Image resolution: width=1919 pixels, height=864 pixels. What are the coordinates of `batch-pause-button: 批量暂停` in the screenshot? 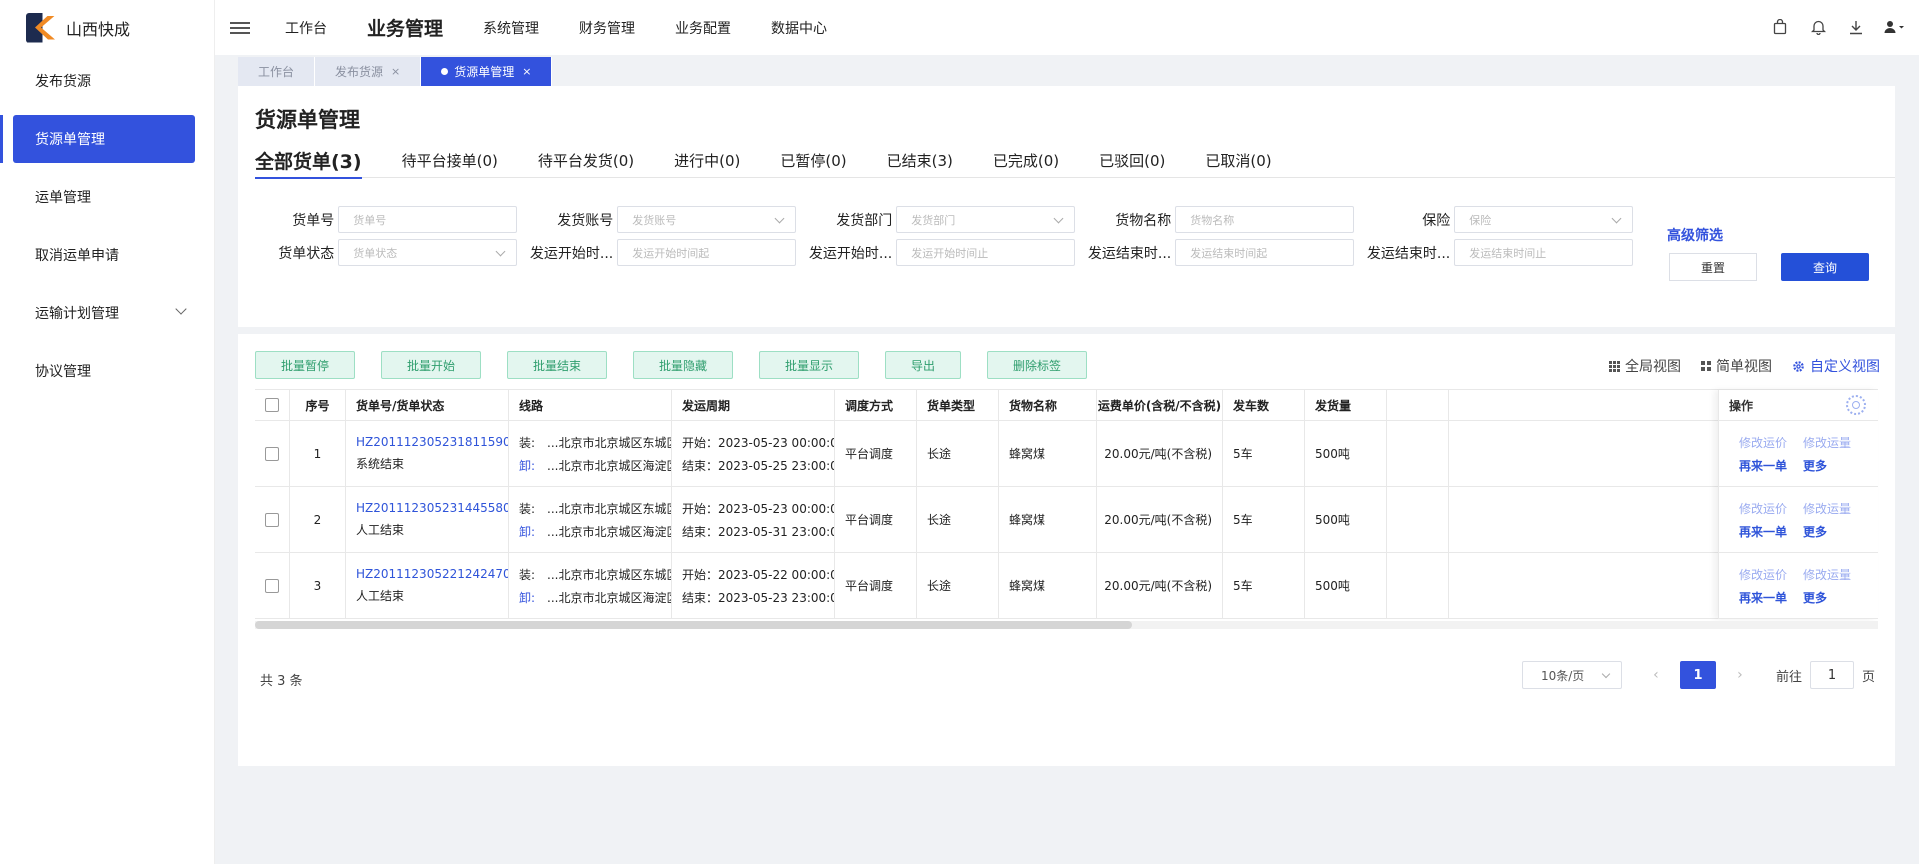 It's located at (305, 365).